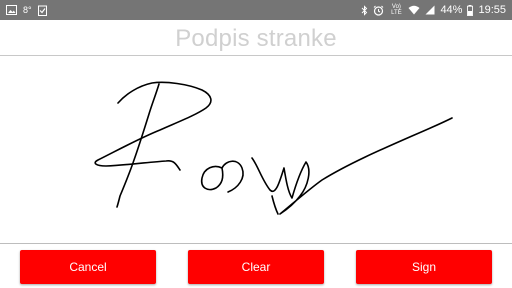 The width and height of the screenshot is (512, 288). Describe the element at coordinates (492, 10) in the screenshot. I see `status-time: 19:55` at that location.